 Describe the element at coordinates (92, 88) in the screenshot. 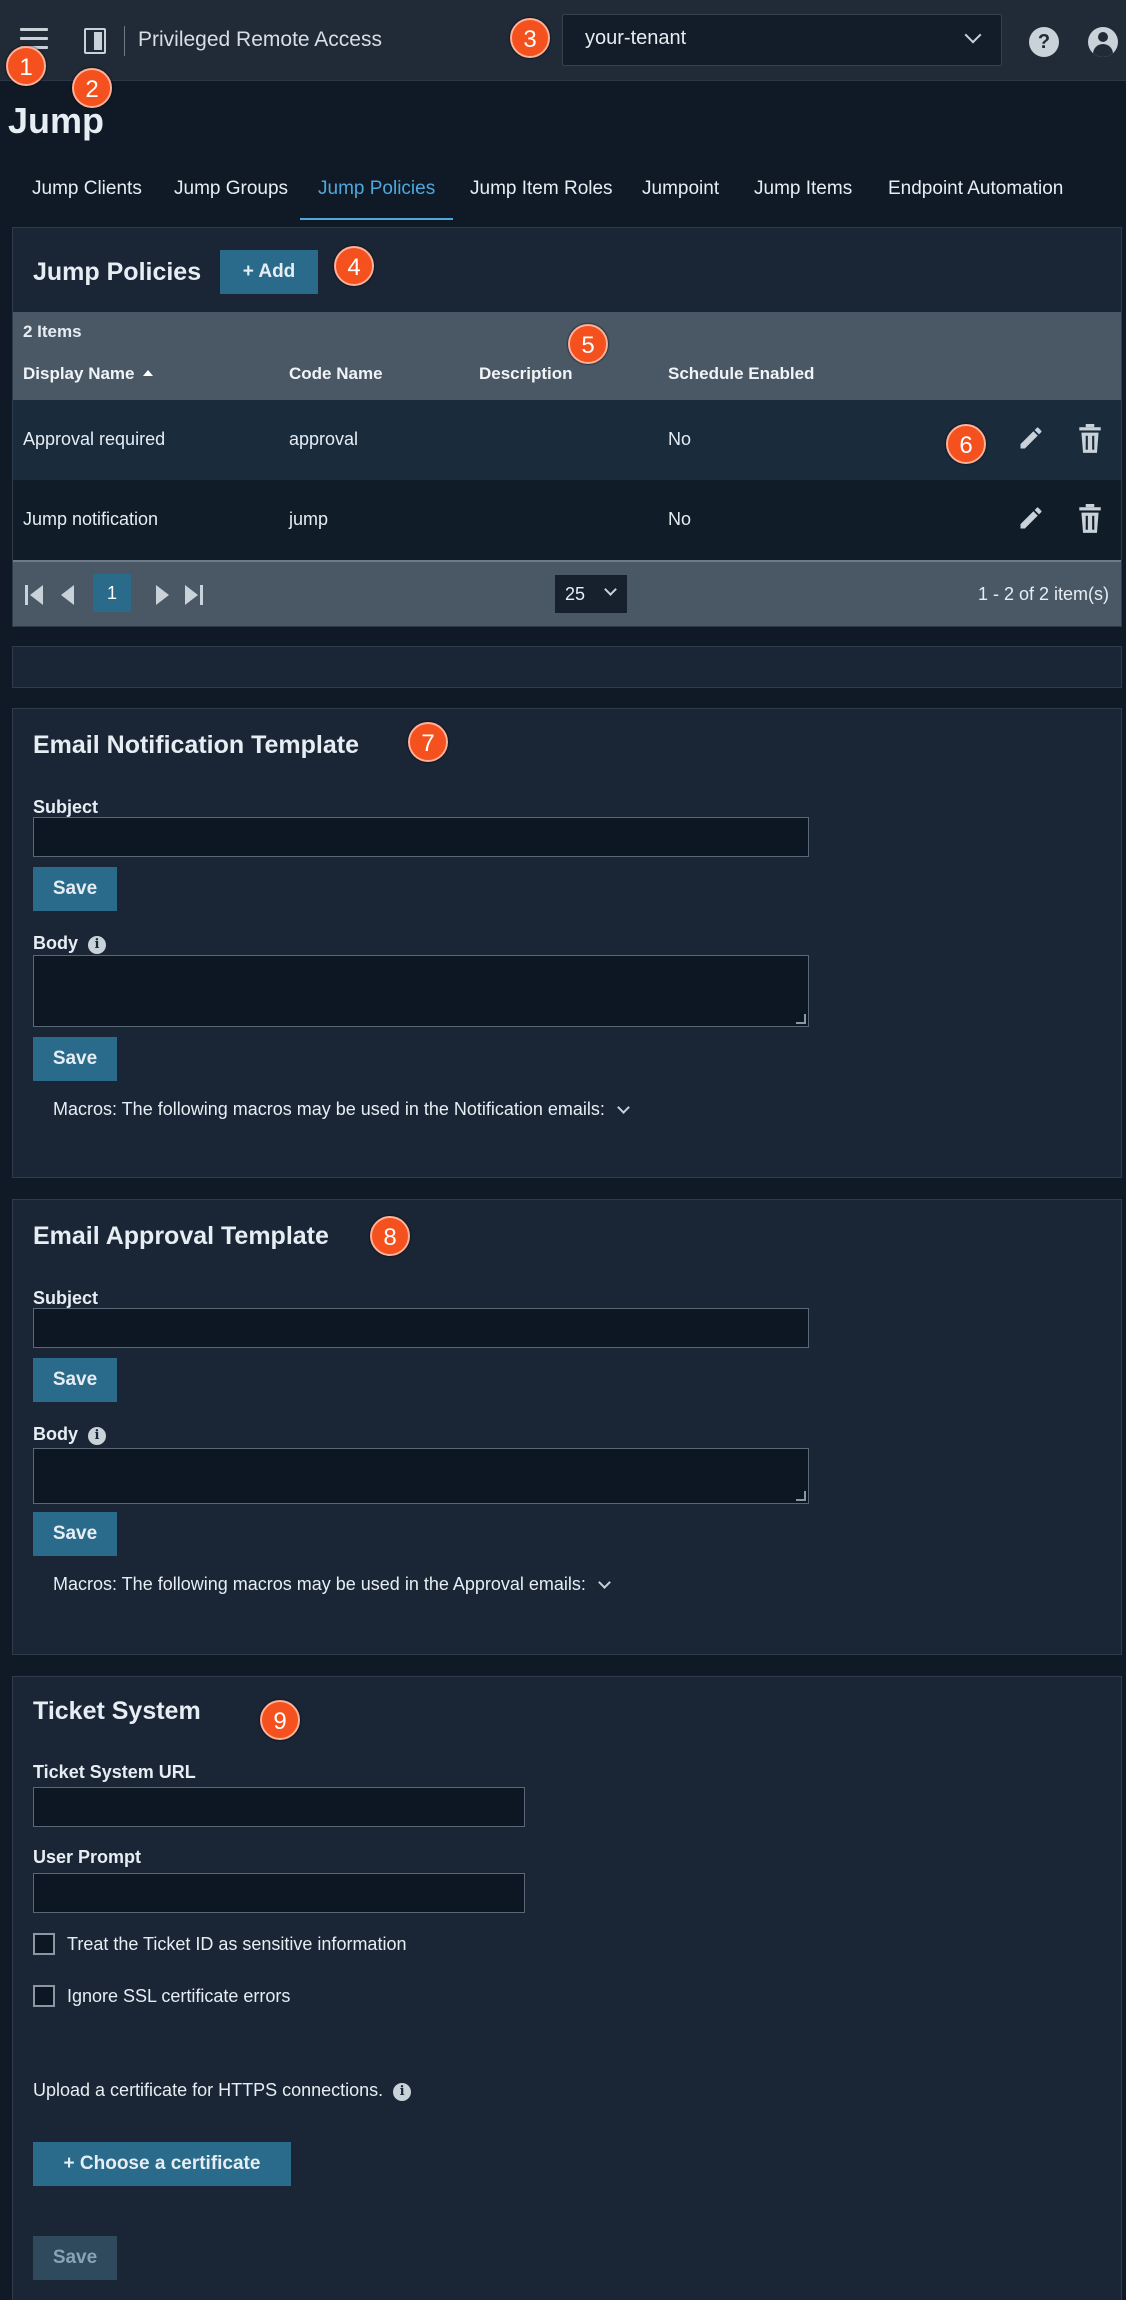

I see `callout-badge: 2` at that location.